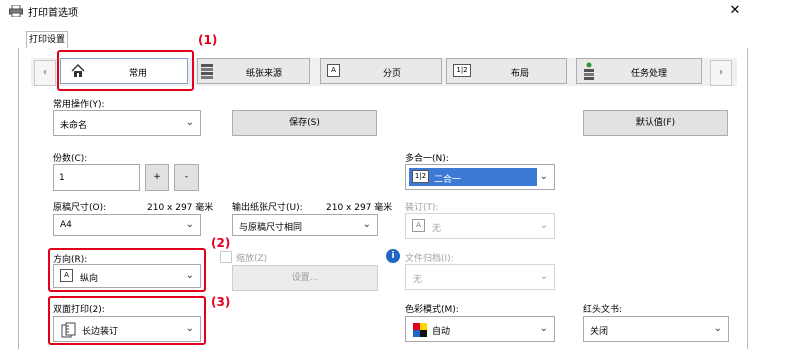 The height and width of the screenshot is (349, 811). Describe the element at coordinates (480, 277) in the screenshot. I see `file-retention-select: 无 ⌄` at that location.